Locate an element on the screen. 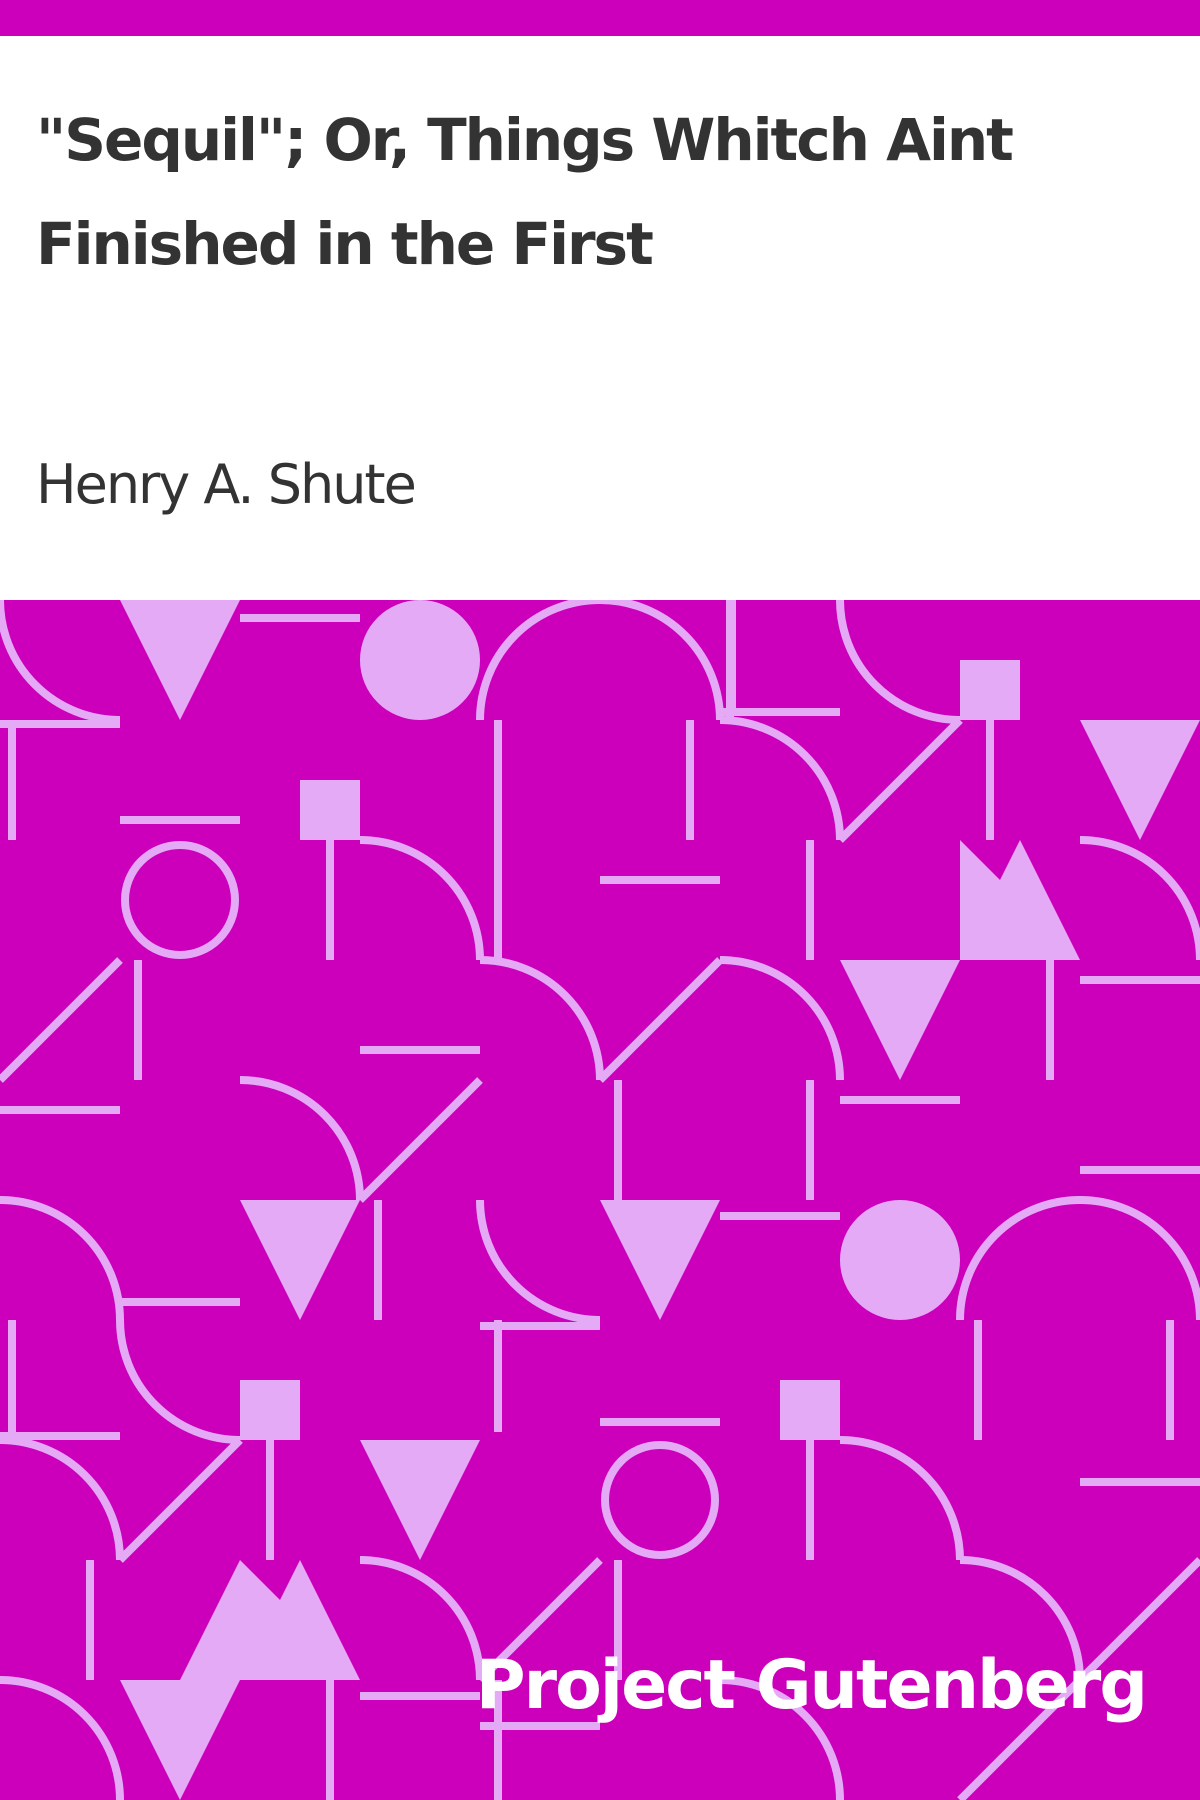  book-author: Henry A. Shute is located at coordinates (226, 484).